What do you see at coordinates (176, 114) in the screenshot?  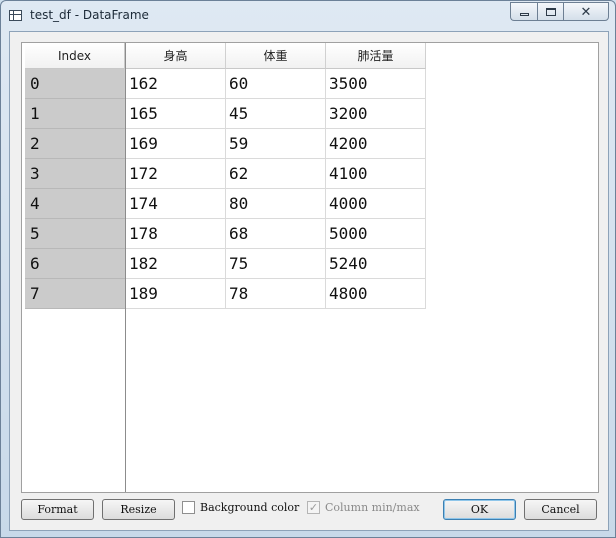 I see `table-cell: 165` at bounding box center [176, 114].